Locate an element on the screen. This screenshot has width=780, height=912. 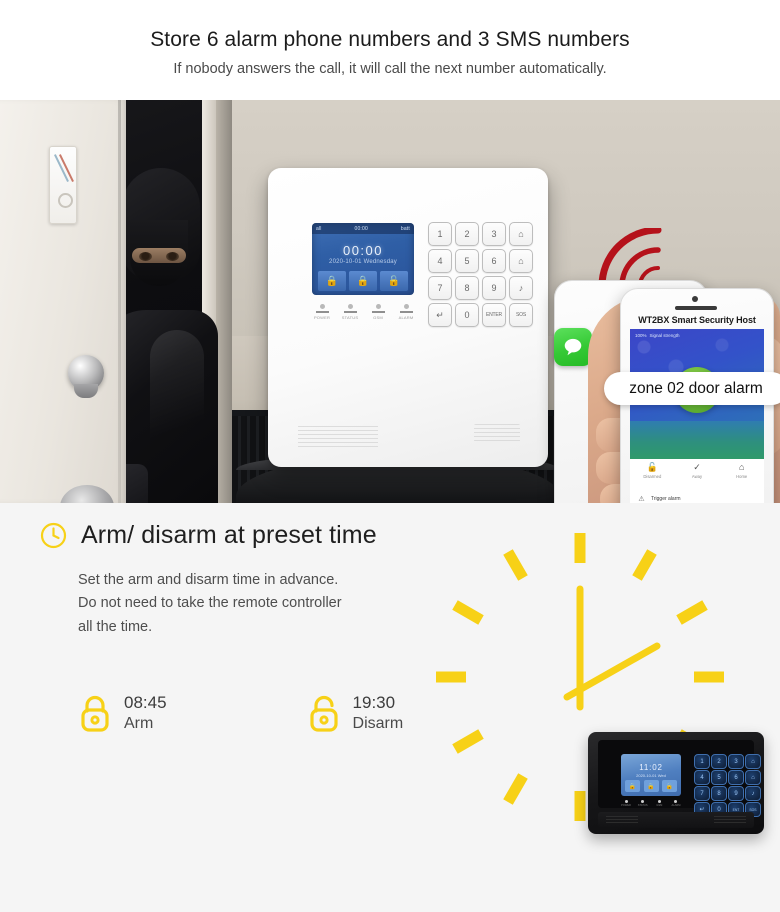
led-status-label: STATUS is located at coordinates (350, 317).